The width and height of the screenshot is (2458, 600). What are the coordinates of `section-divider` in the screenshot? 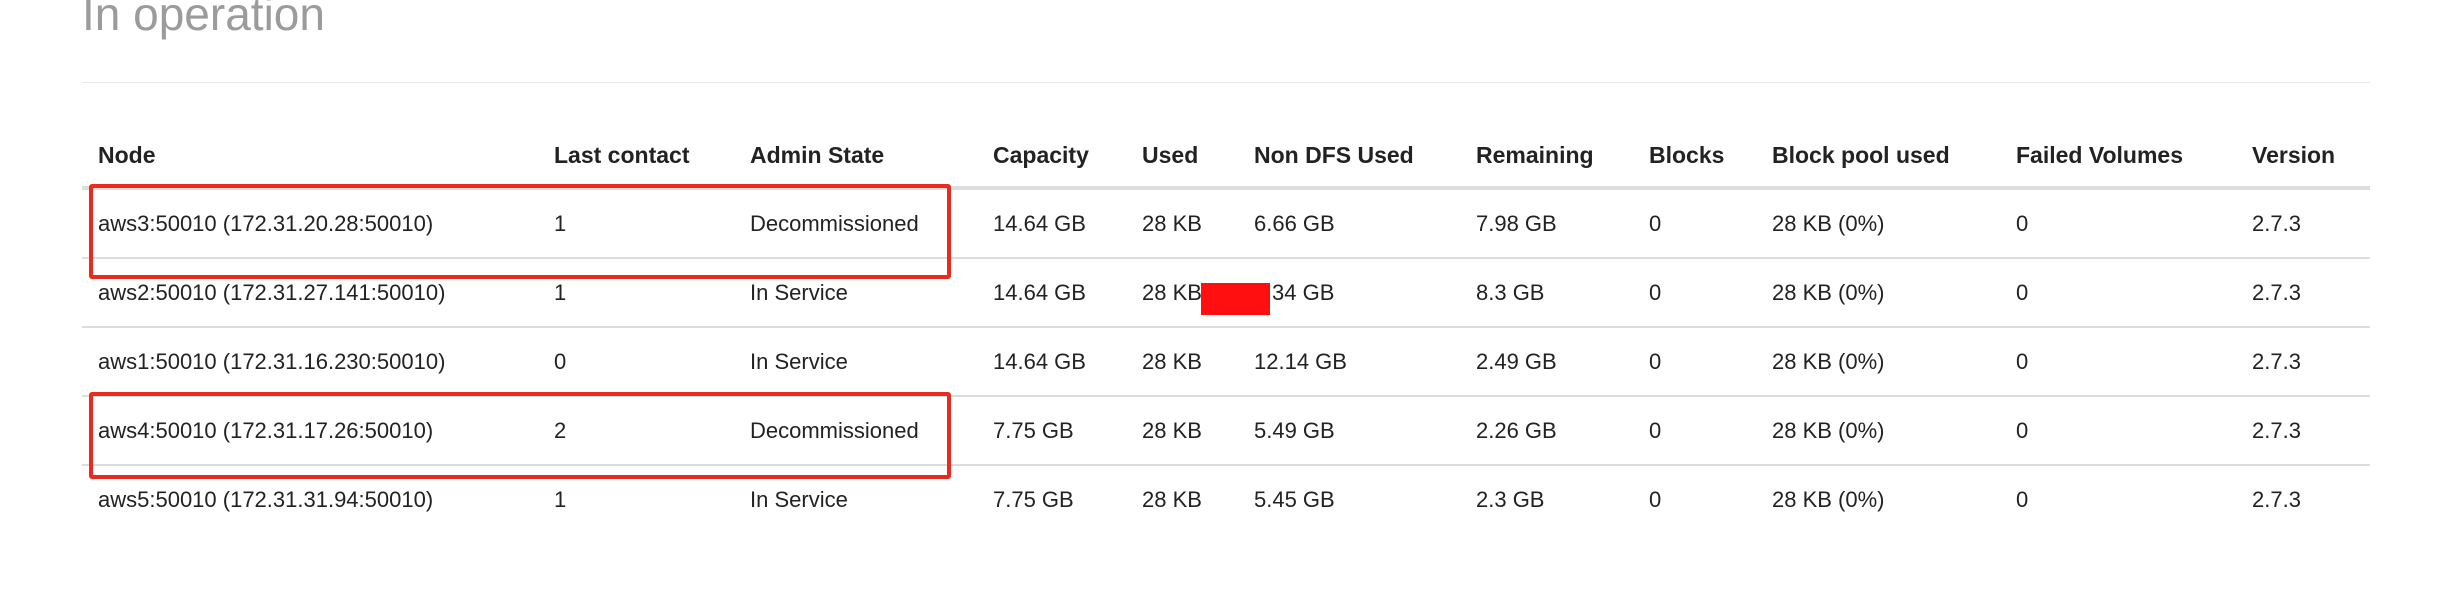 It's located at (1226, 82).